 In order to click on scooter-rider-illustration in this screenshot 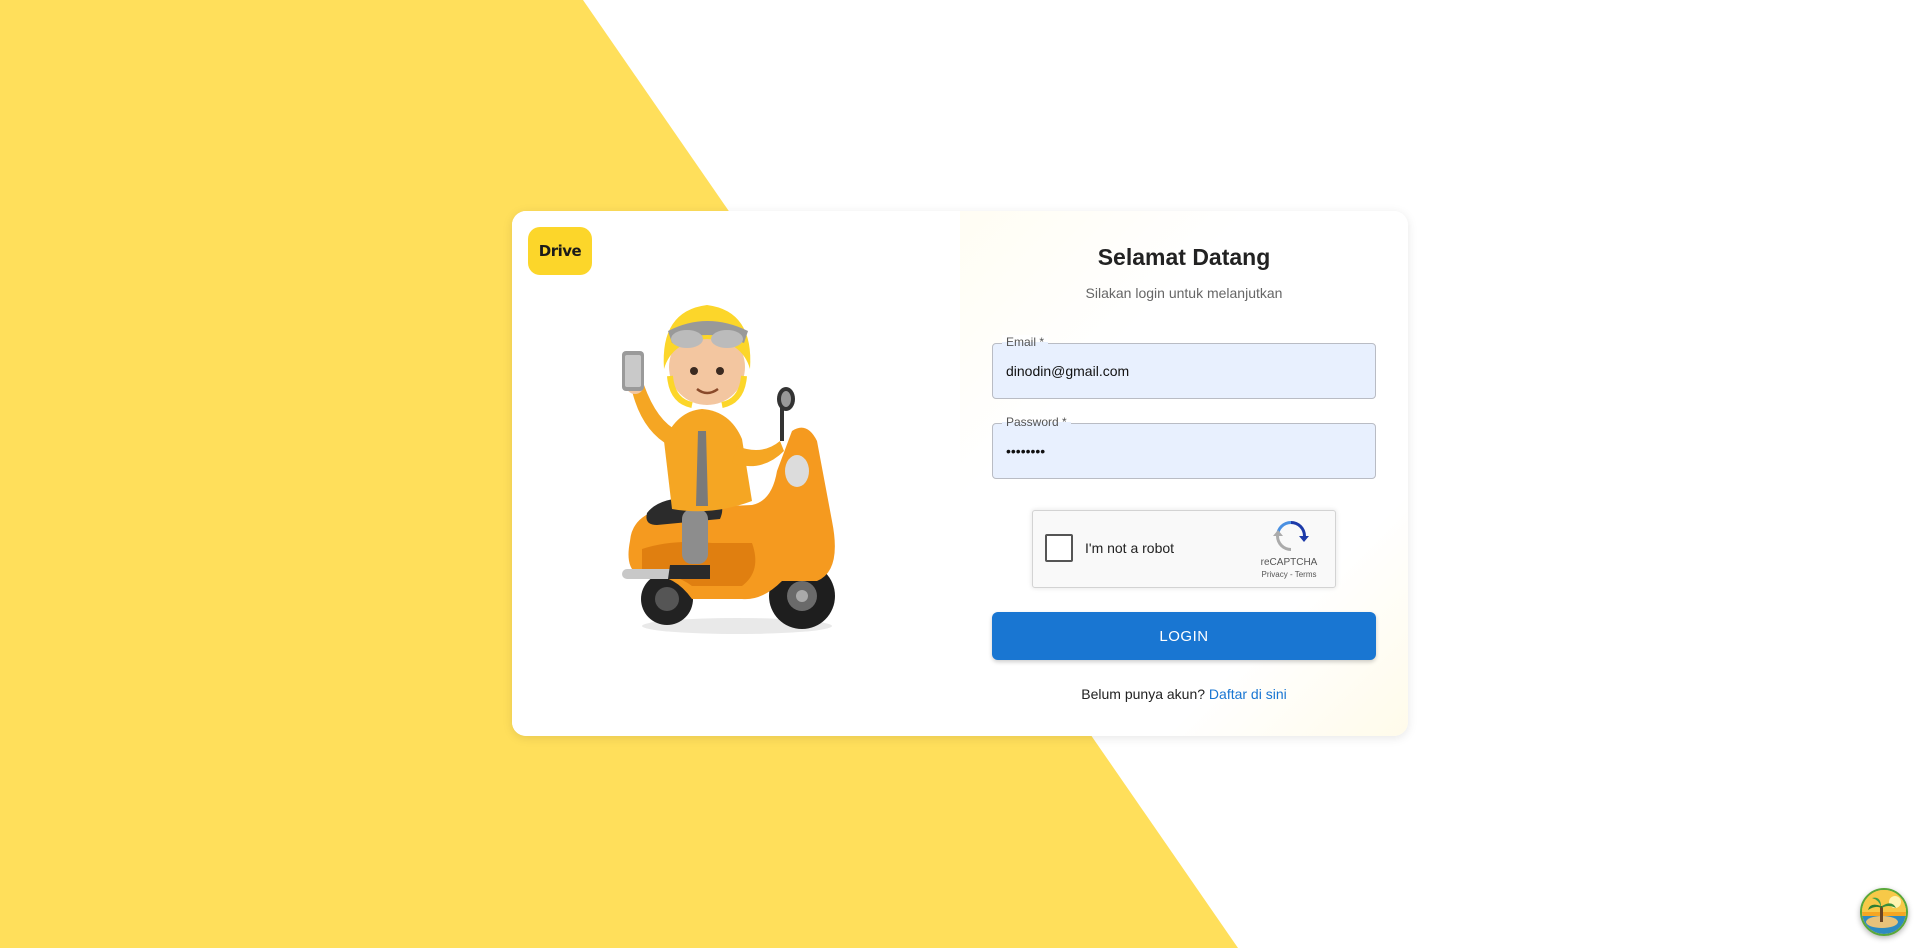, I will do `click(728, 469)`.